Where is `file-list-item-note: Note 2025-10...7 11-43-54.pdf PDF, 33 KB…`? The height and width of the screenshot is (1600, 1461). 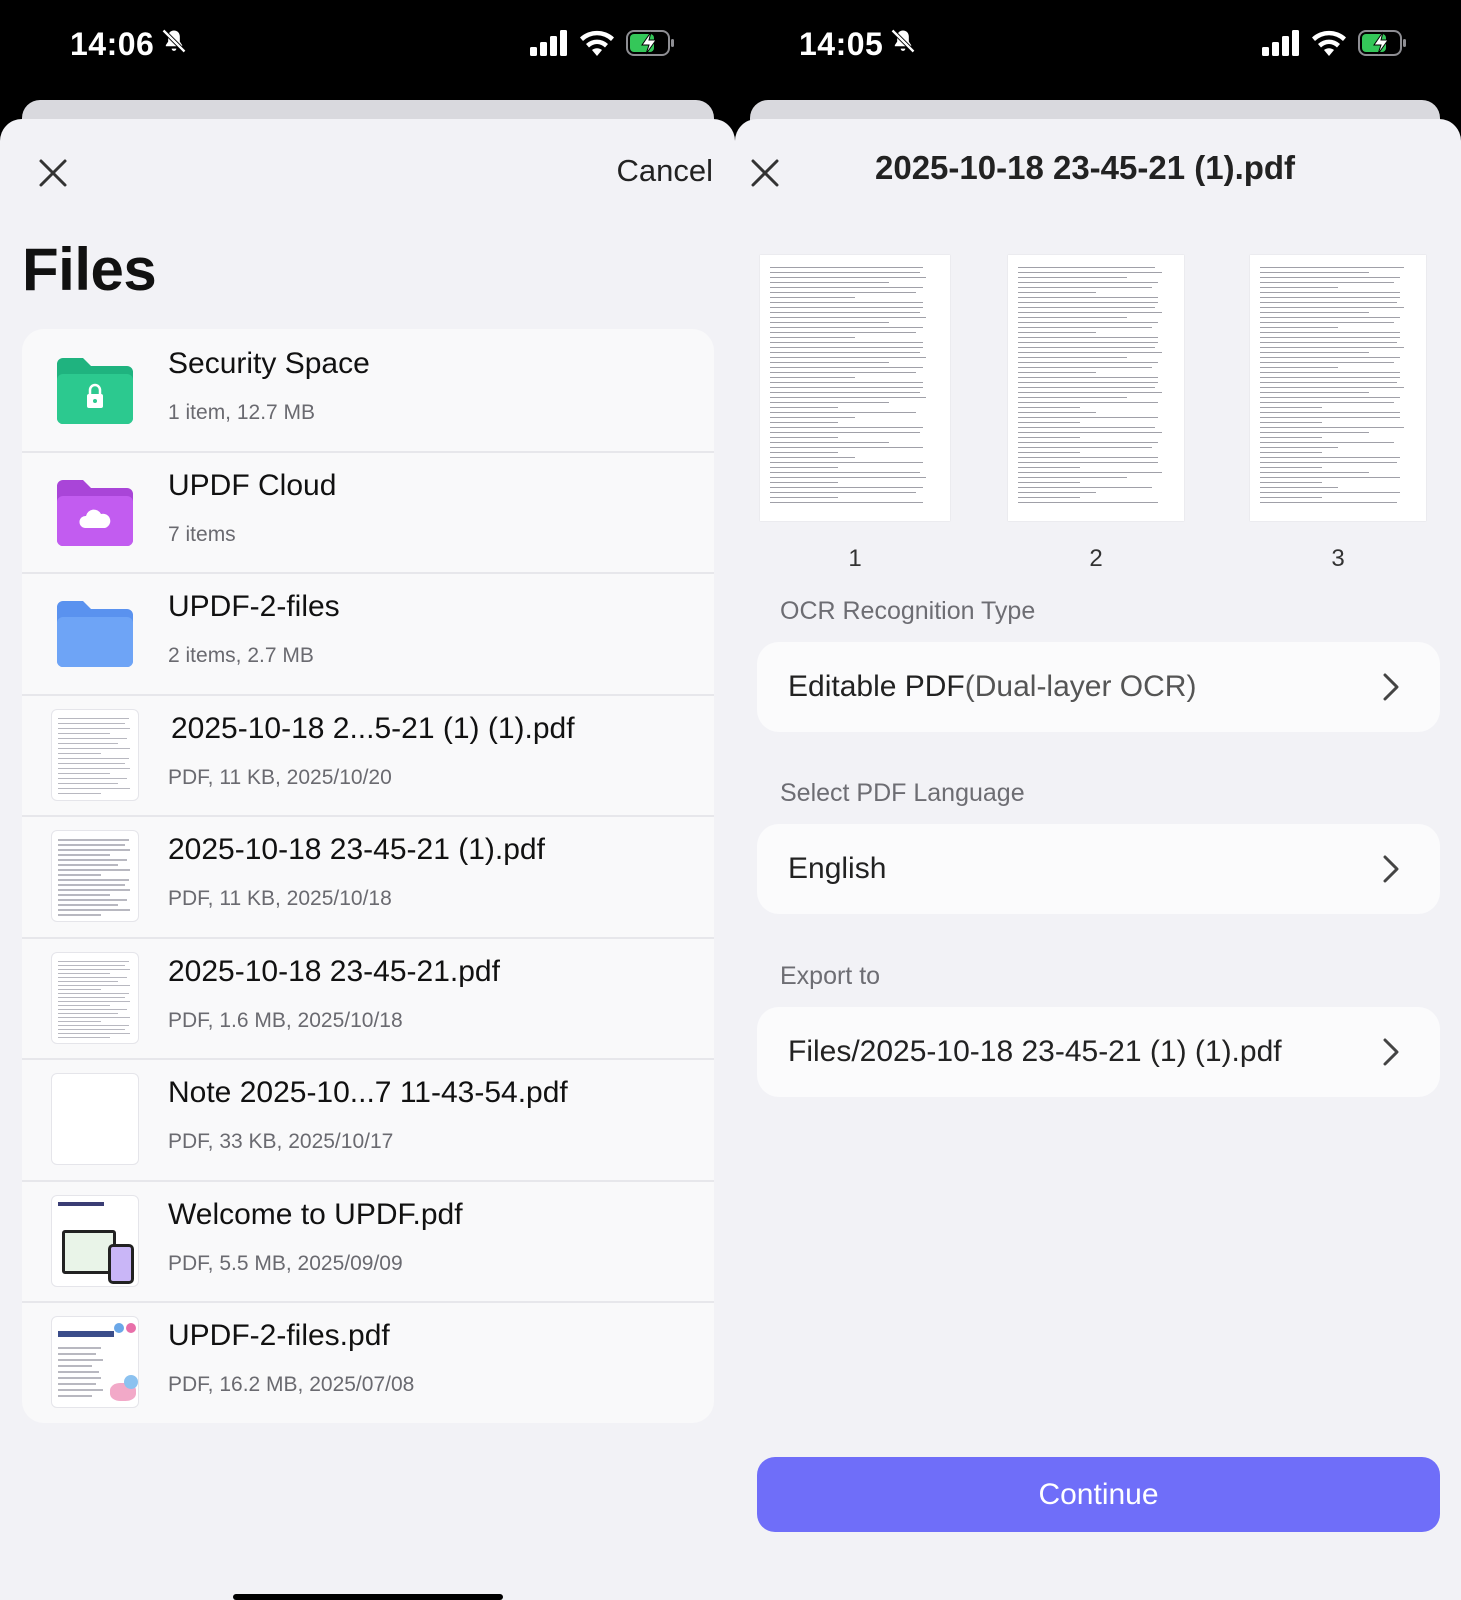 file-list-item-note: Note 2025-10...7 11-43-54.pdf PDF, 33 KB… is located at coordinates (368, 1119).